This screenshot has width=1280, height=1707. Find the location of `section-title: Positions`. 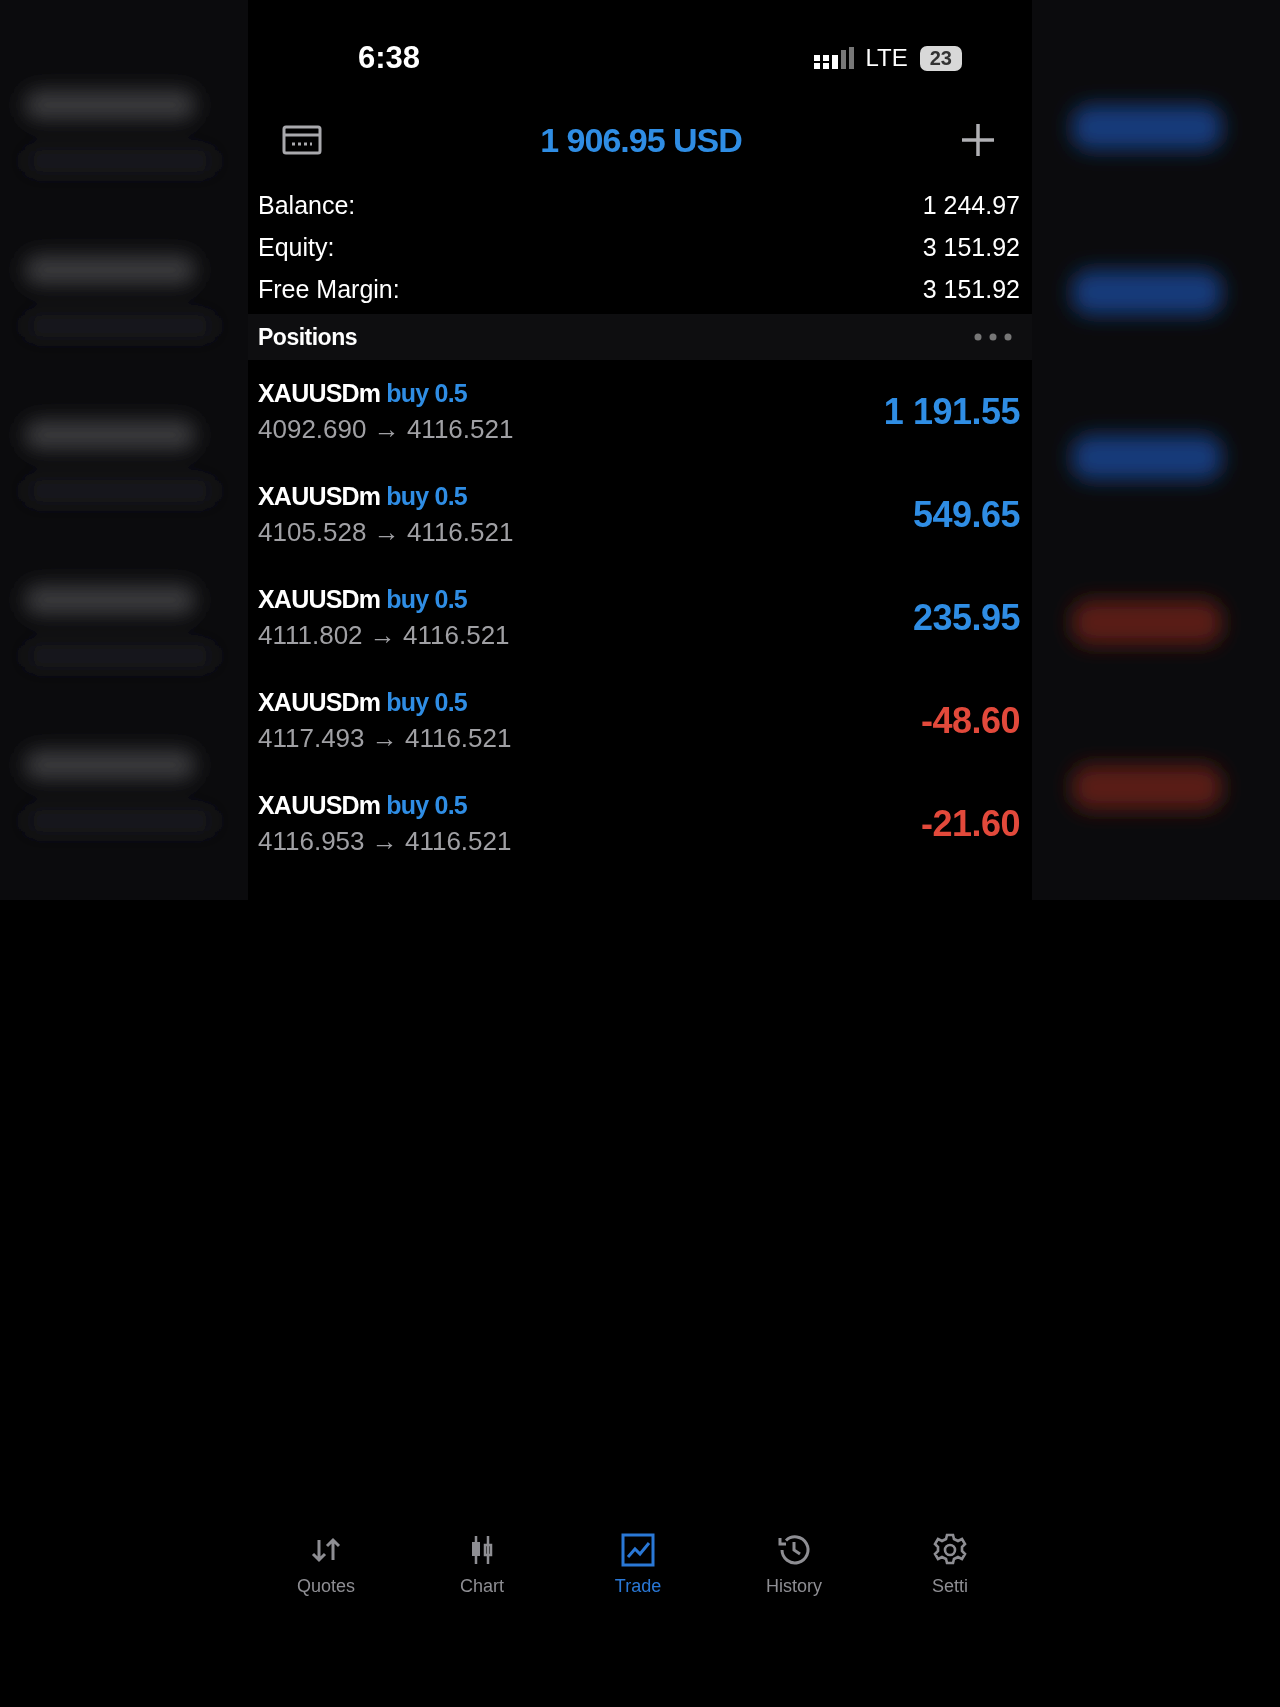

section-title: Positions is located at coordinates (307, 337).